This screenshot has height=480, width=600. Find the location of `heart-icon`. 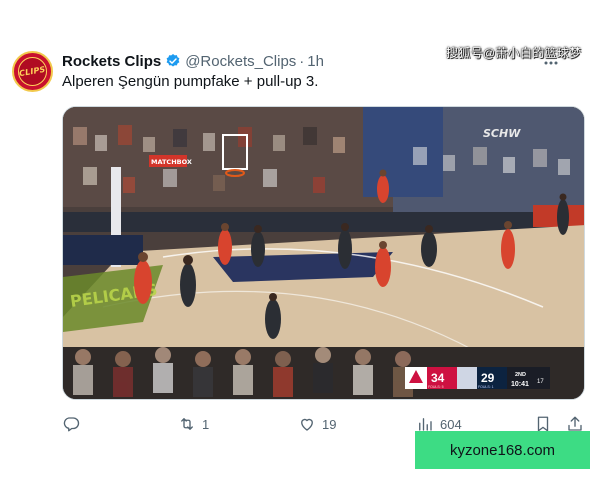

heart-icon is located at coordinates (307, 424).